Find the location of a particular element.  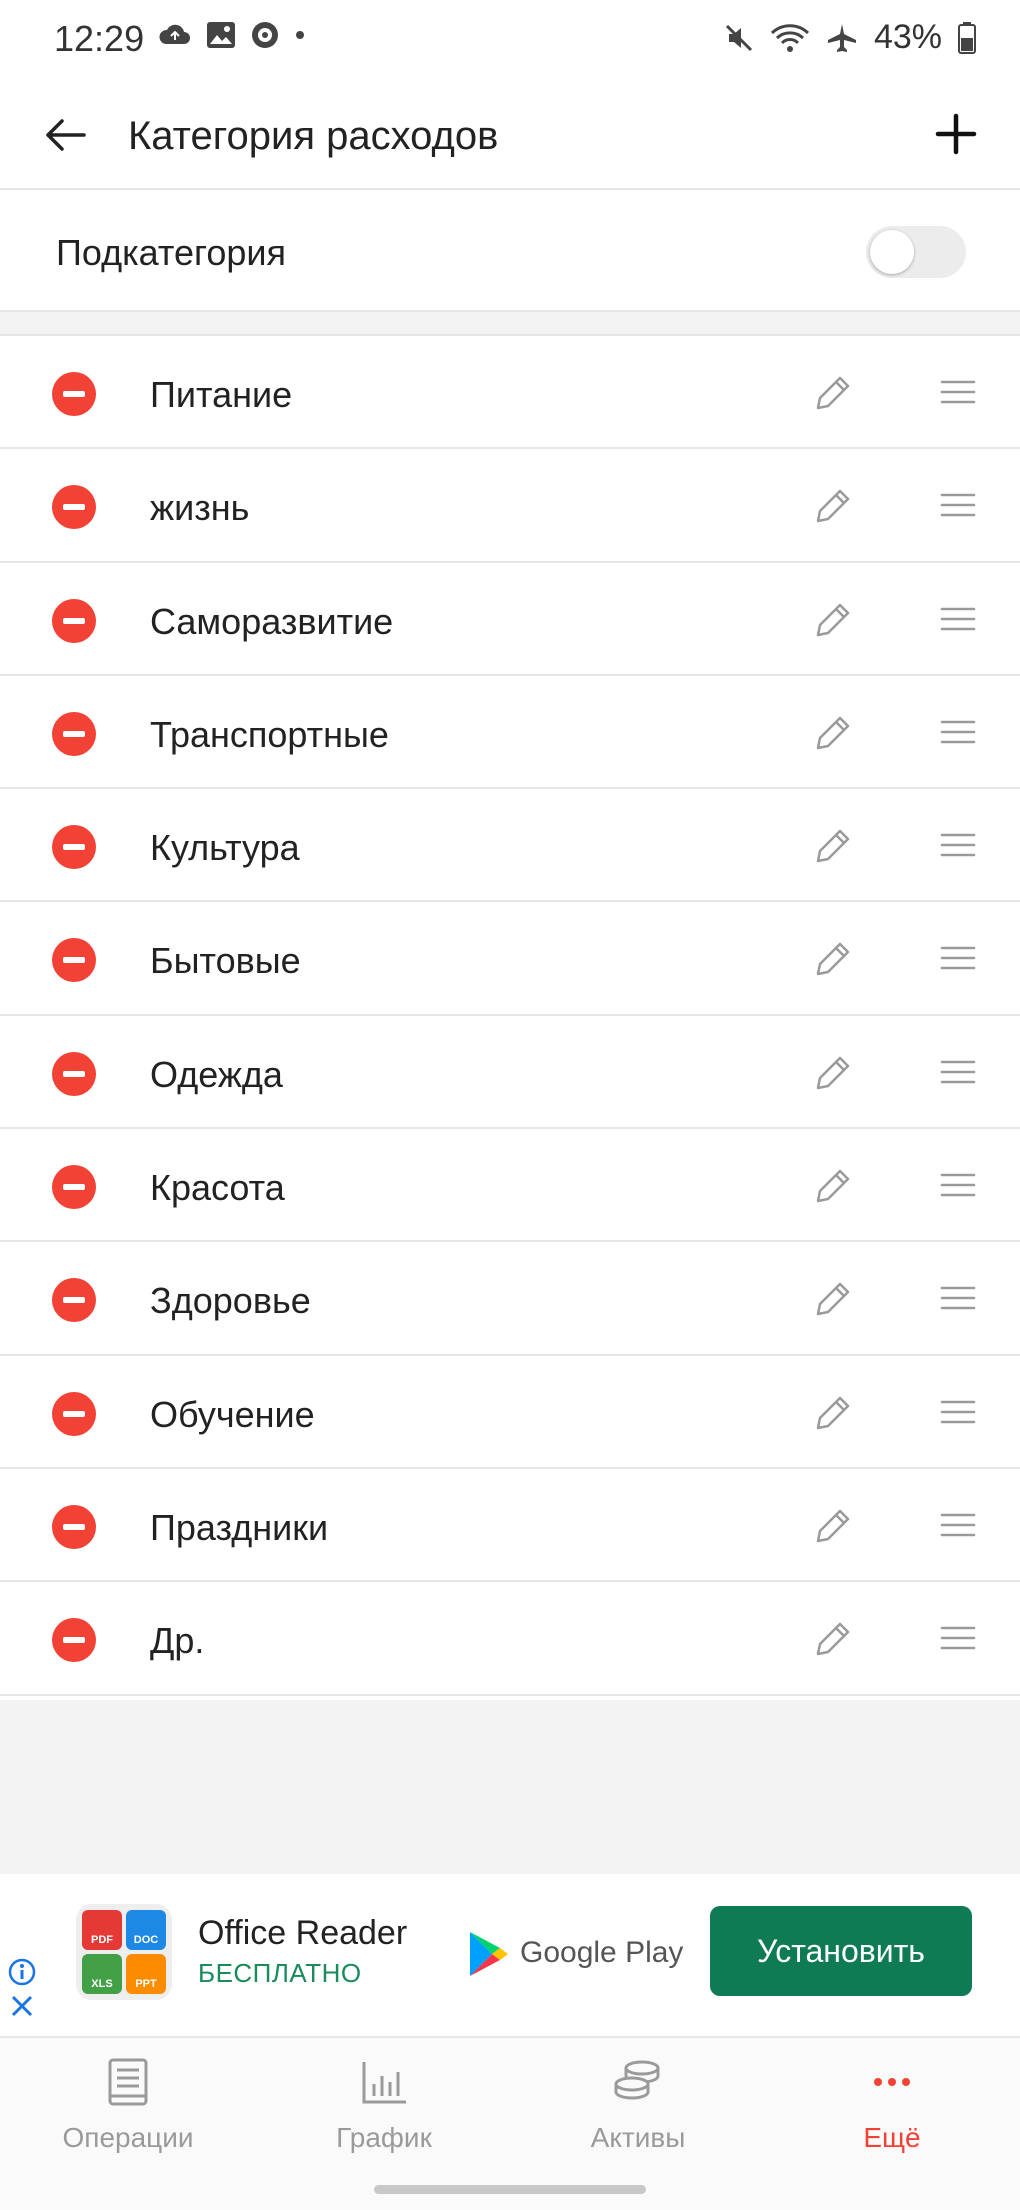

page-title: Категория расходов is located at coordinates (313, 136).